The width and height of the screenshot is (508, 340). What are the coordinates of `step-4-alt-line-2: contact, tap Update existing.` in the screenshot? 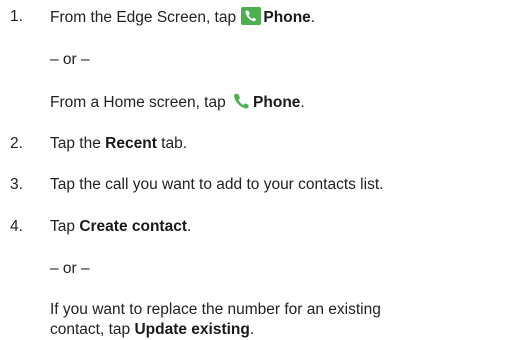 It's located at (152, 330).